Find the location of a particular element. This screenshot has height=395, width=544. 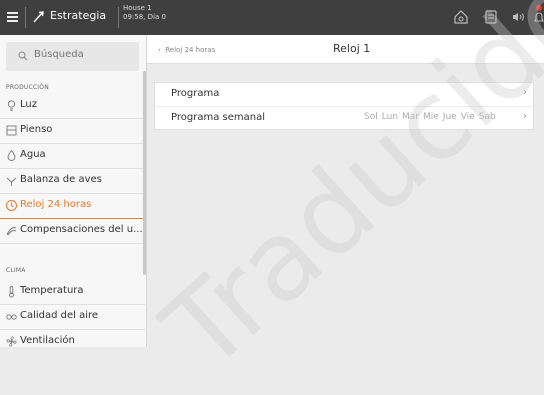

notification-badge is located at coordinates (539, 8).